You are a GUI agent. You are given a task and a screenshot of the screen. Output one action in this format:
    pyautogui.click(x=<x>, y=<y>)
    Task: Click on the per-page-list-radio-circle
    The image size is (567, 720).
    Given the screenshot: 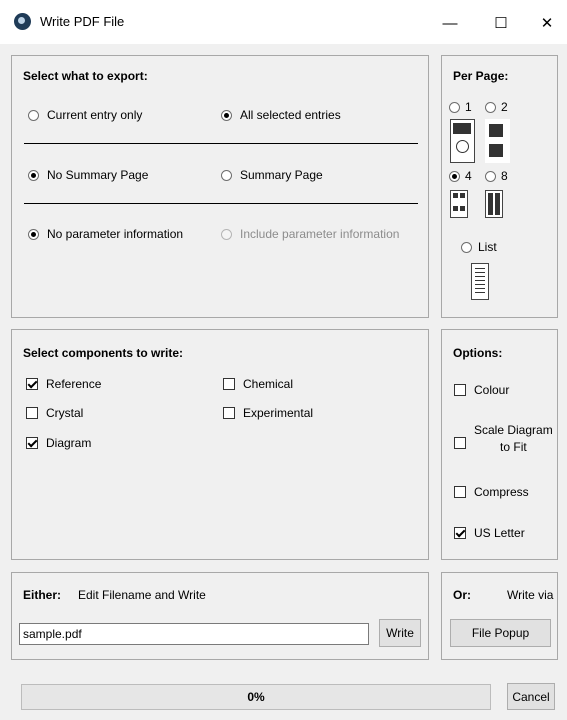 What is the action you would take?
    pyautogui.click(x=466, y=247)
    